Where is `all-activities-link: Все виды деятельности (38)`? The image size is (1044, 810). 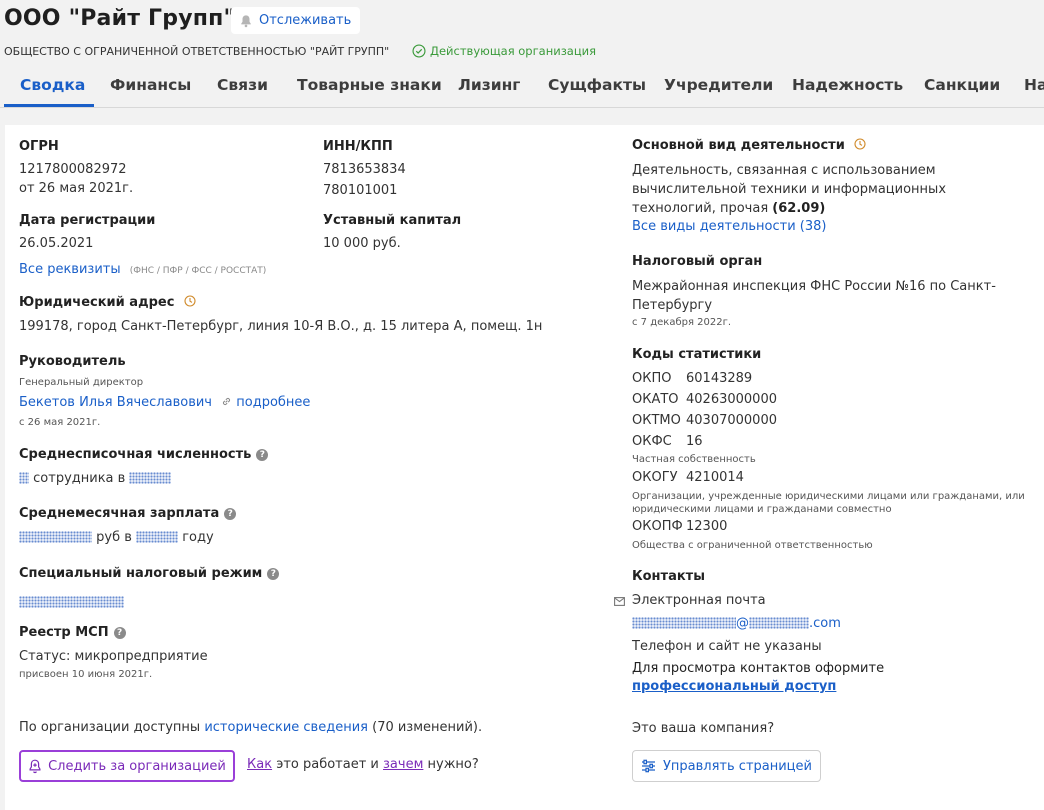 all-activities-link: Все виды деятельности (38) is located at coordinates (729, 226).